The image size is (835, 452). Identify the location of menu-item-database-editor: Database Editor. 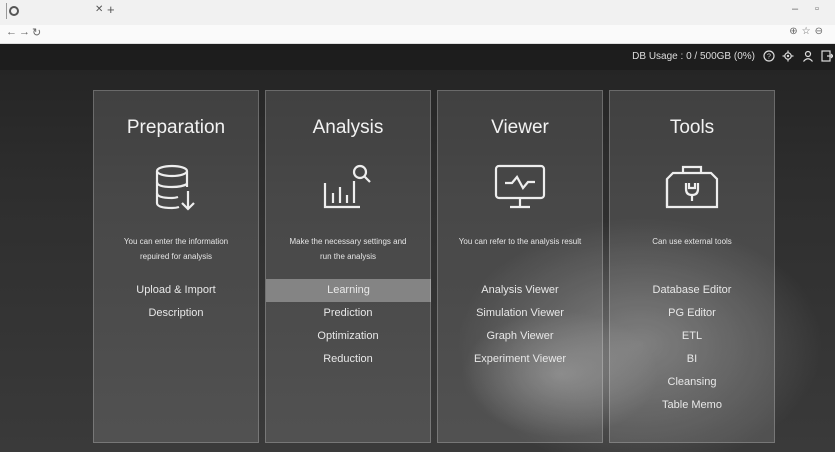
(692, 290).